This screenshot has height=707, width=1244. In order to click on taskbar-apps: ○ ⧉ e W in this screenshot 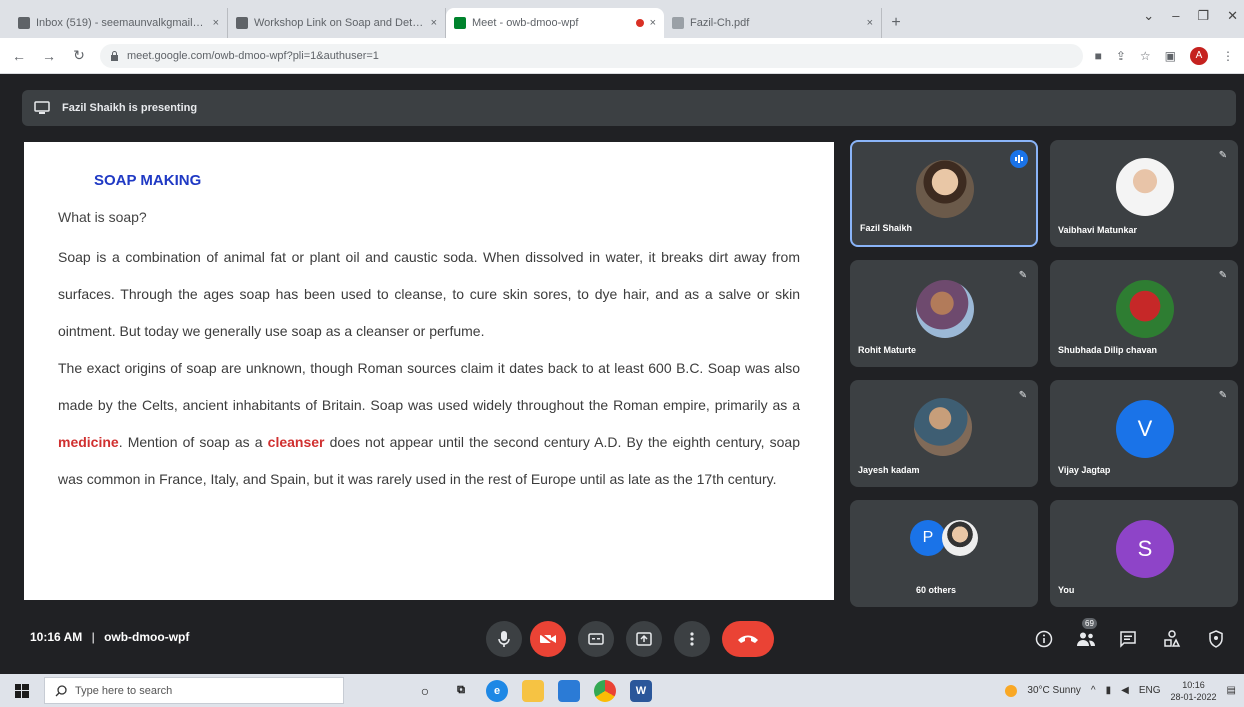, I will do `click(533, 690)`.